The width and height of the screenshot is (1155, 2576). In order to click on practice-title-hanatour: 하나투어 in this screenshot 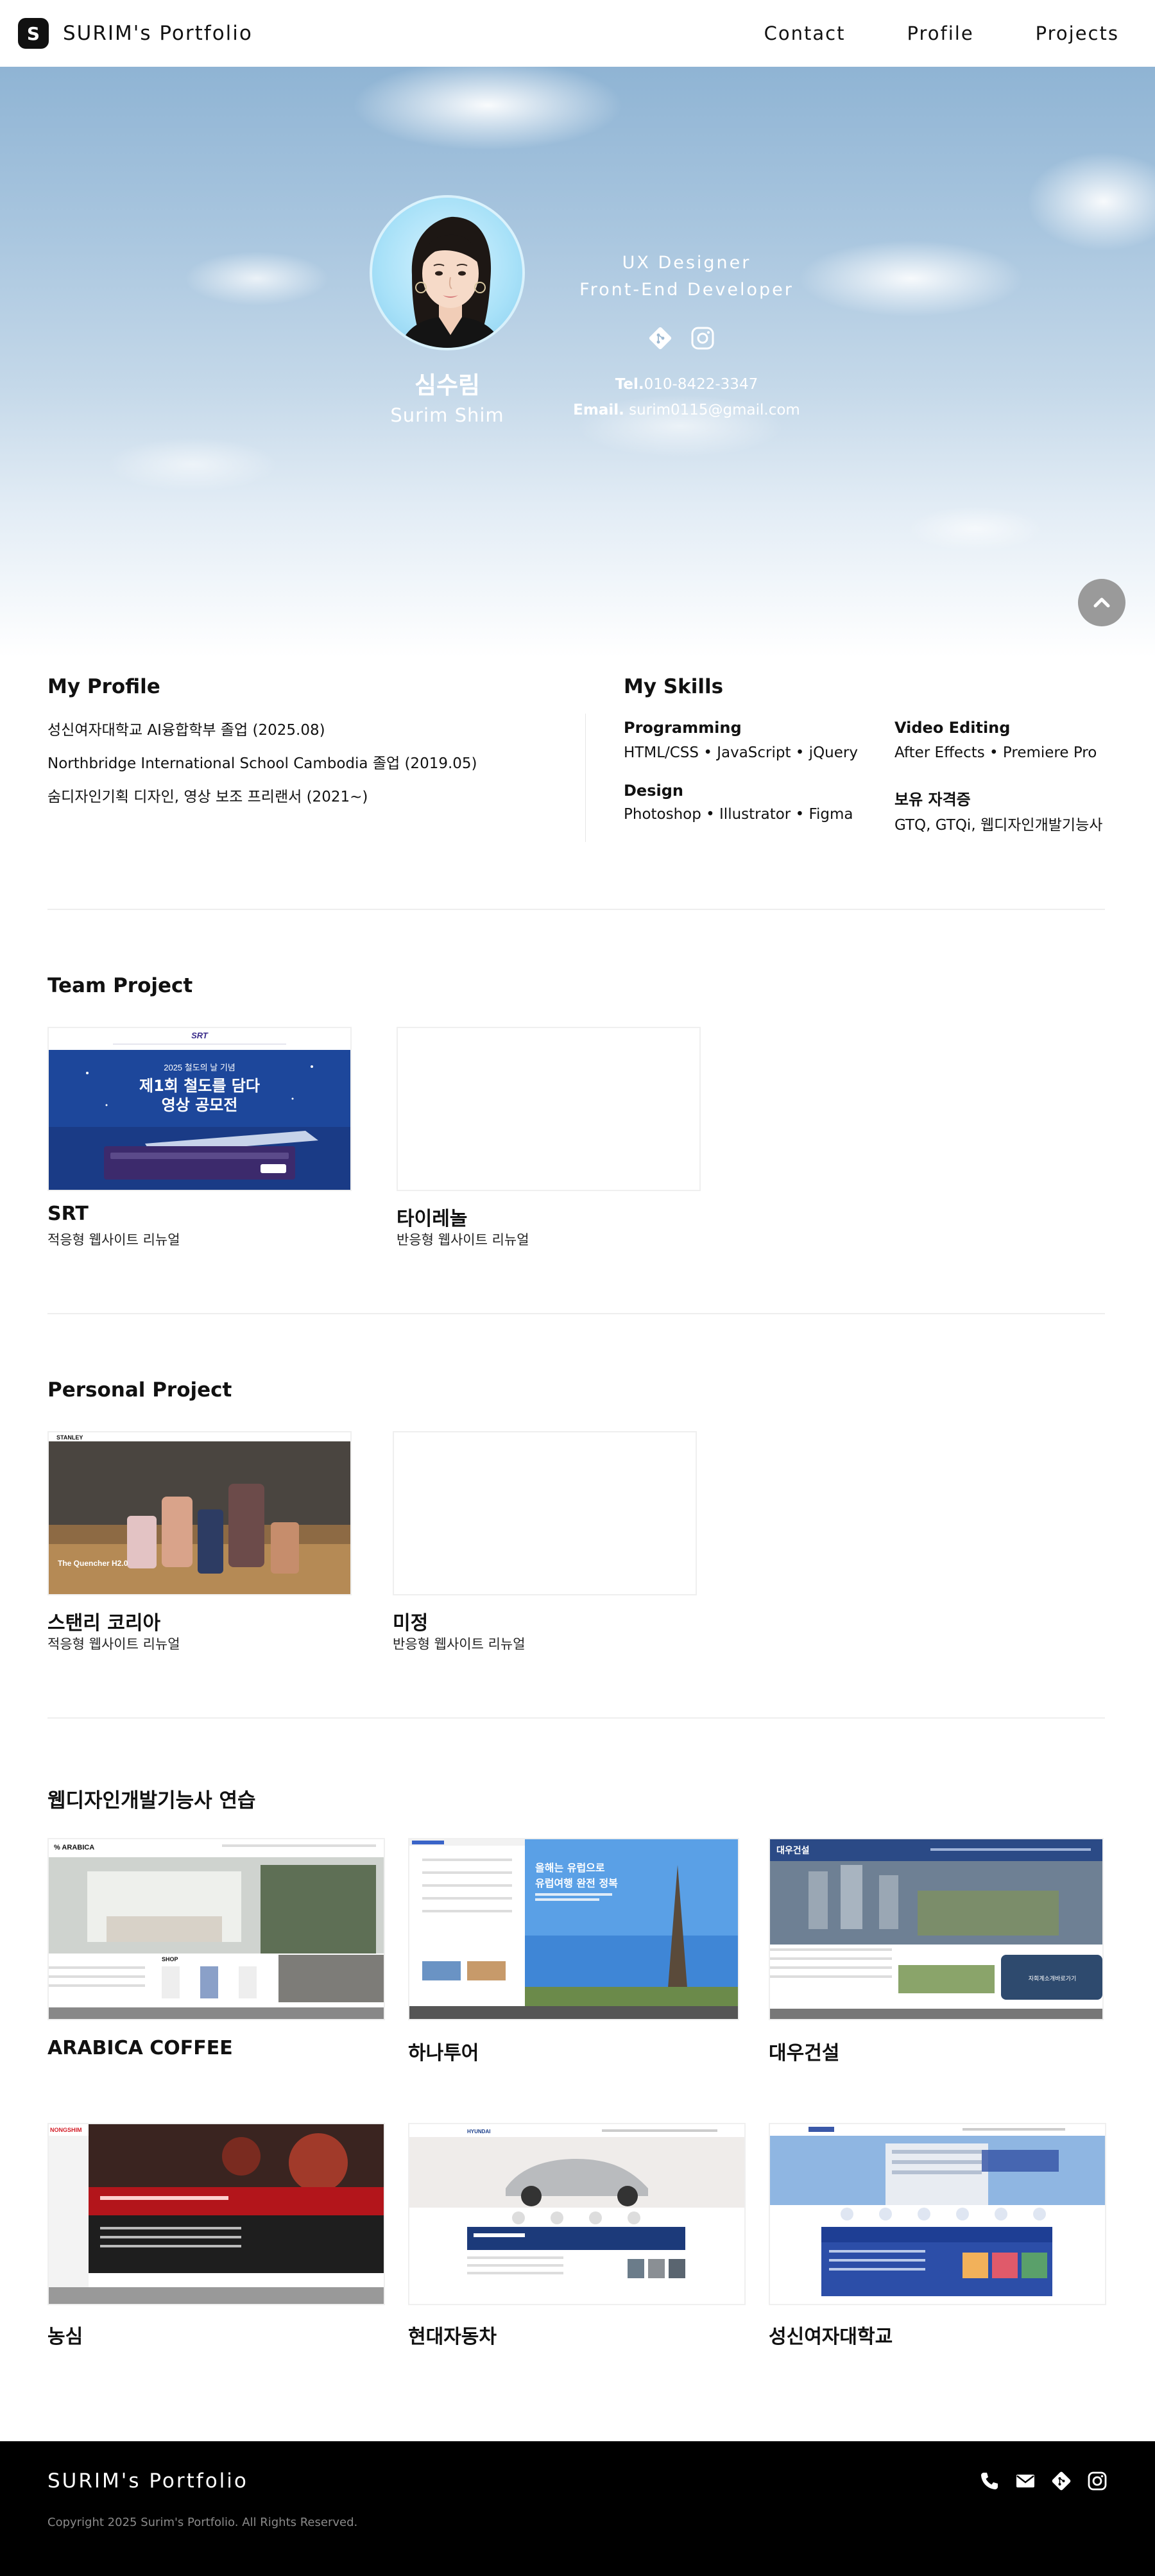, I will do `click(444, 2051)`.